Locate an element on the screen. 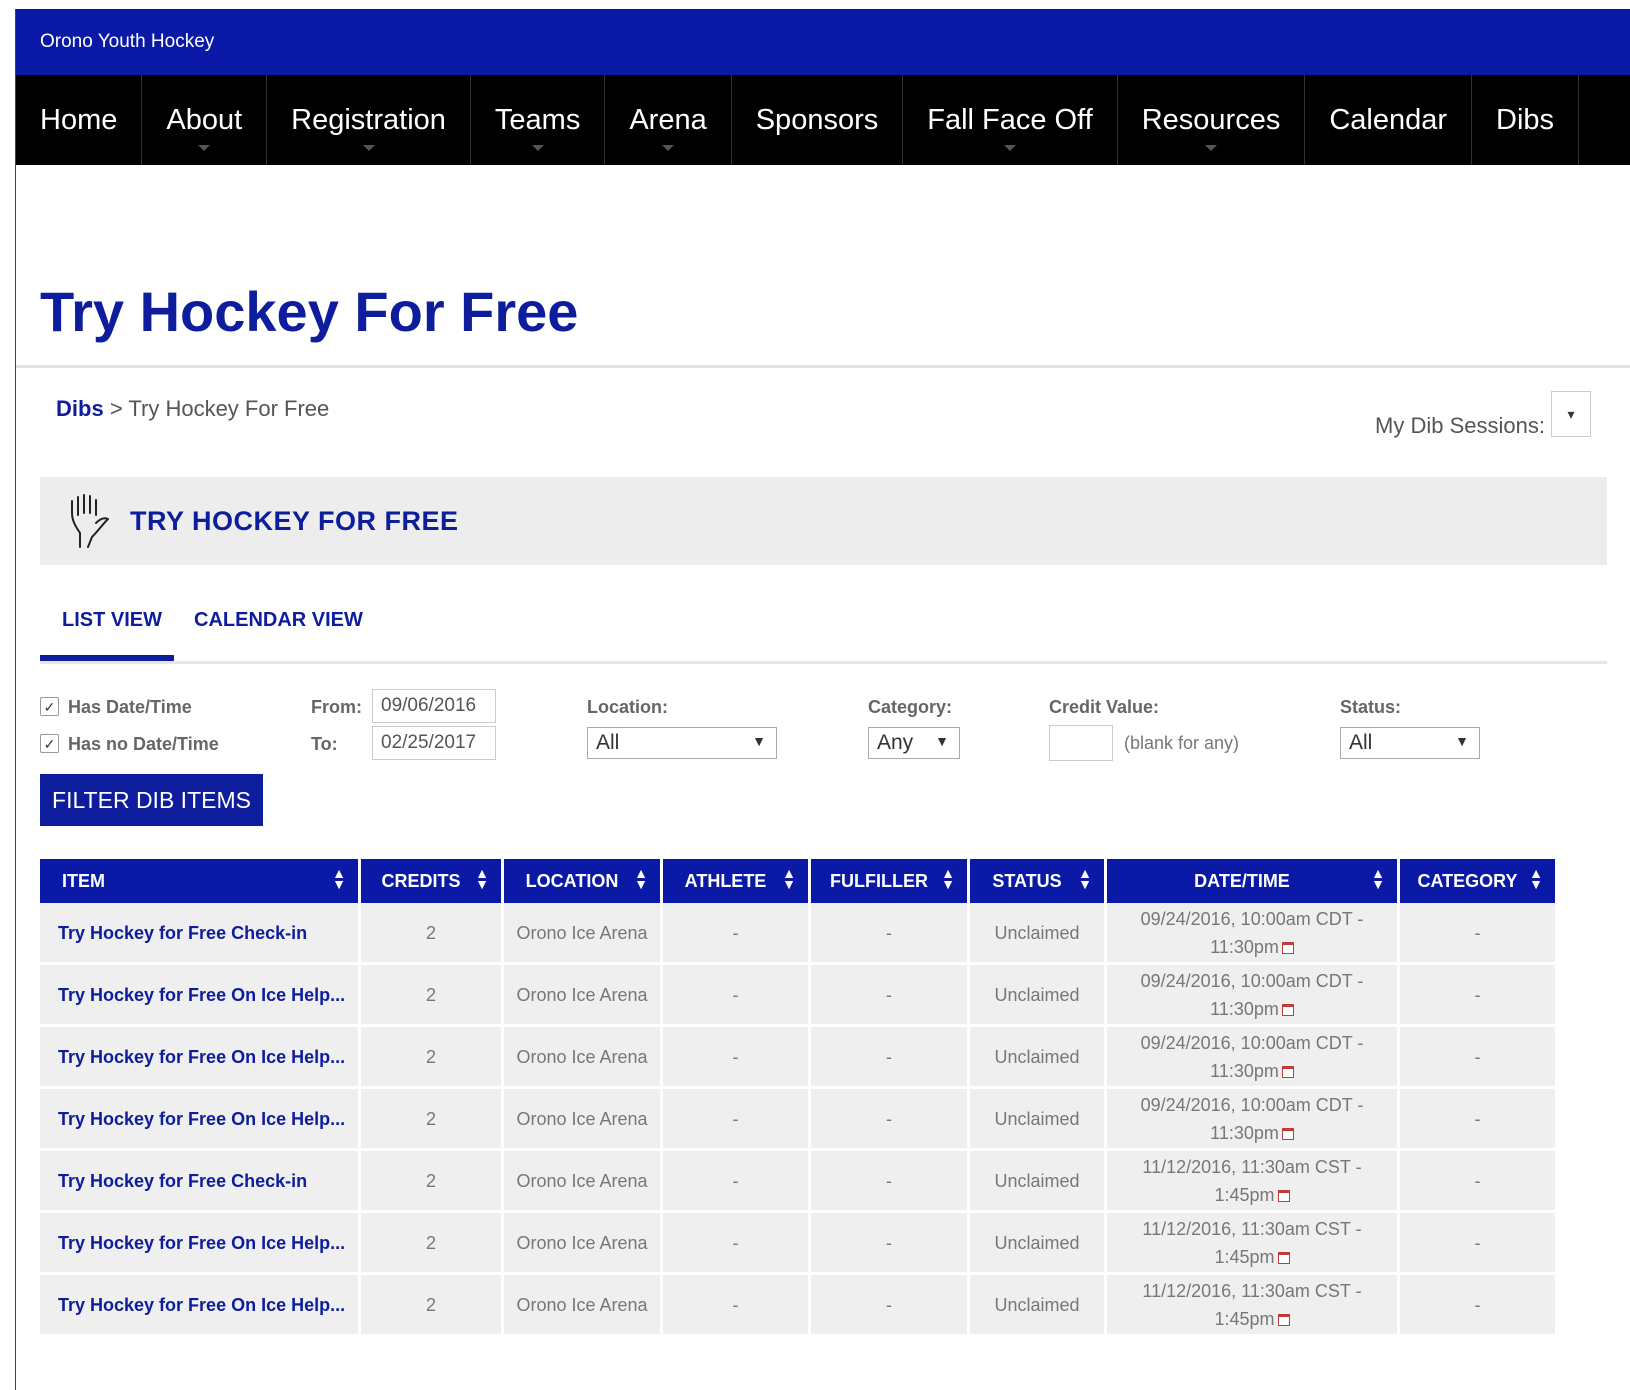 Image resolution: width=1630 pixels, height=1390 pixels. column-header-label: Item is located at coordinates (83, 881).